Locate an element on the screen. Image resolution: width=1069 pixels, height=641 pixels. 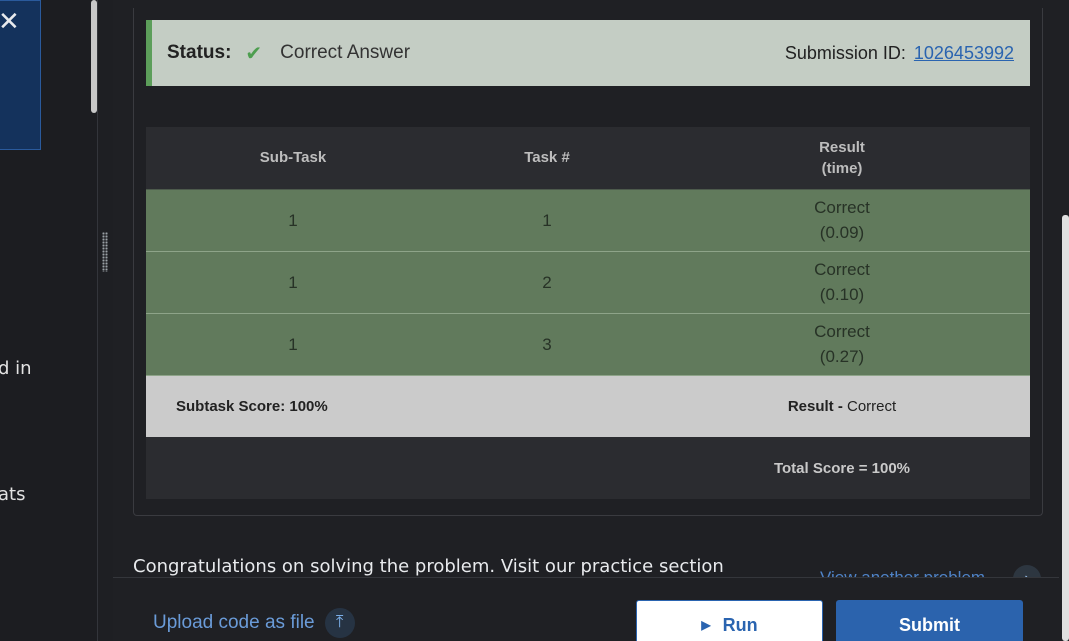
table-header-row: Sub-Task Task # Result (time) is located at coordinates (588, 158).